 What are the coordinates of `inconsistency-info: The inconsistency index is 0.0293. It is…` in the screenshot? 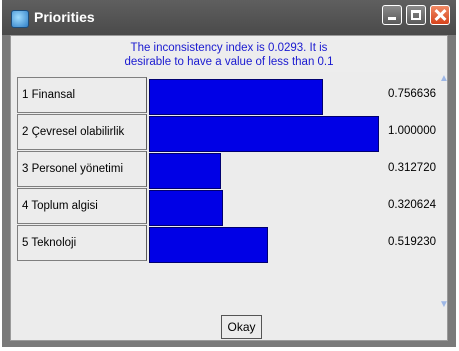 It's located at (229, 54).